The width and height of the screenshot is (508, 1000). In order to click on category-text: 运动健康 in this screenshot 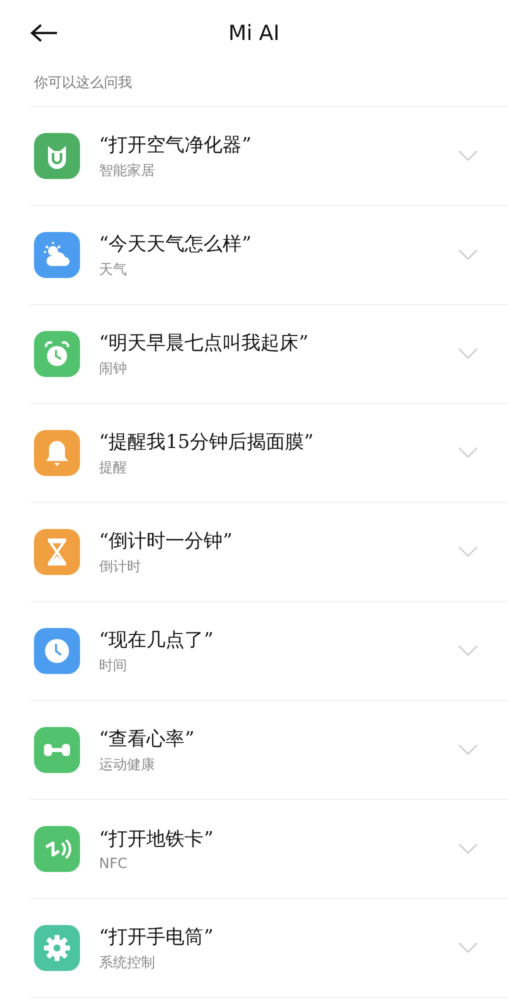, I will do `click(127, 765)`.